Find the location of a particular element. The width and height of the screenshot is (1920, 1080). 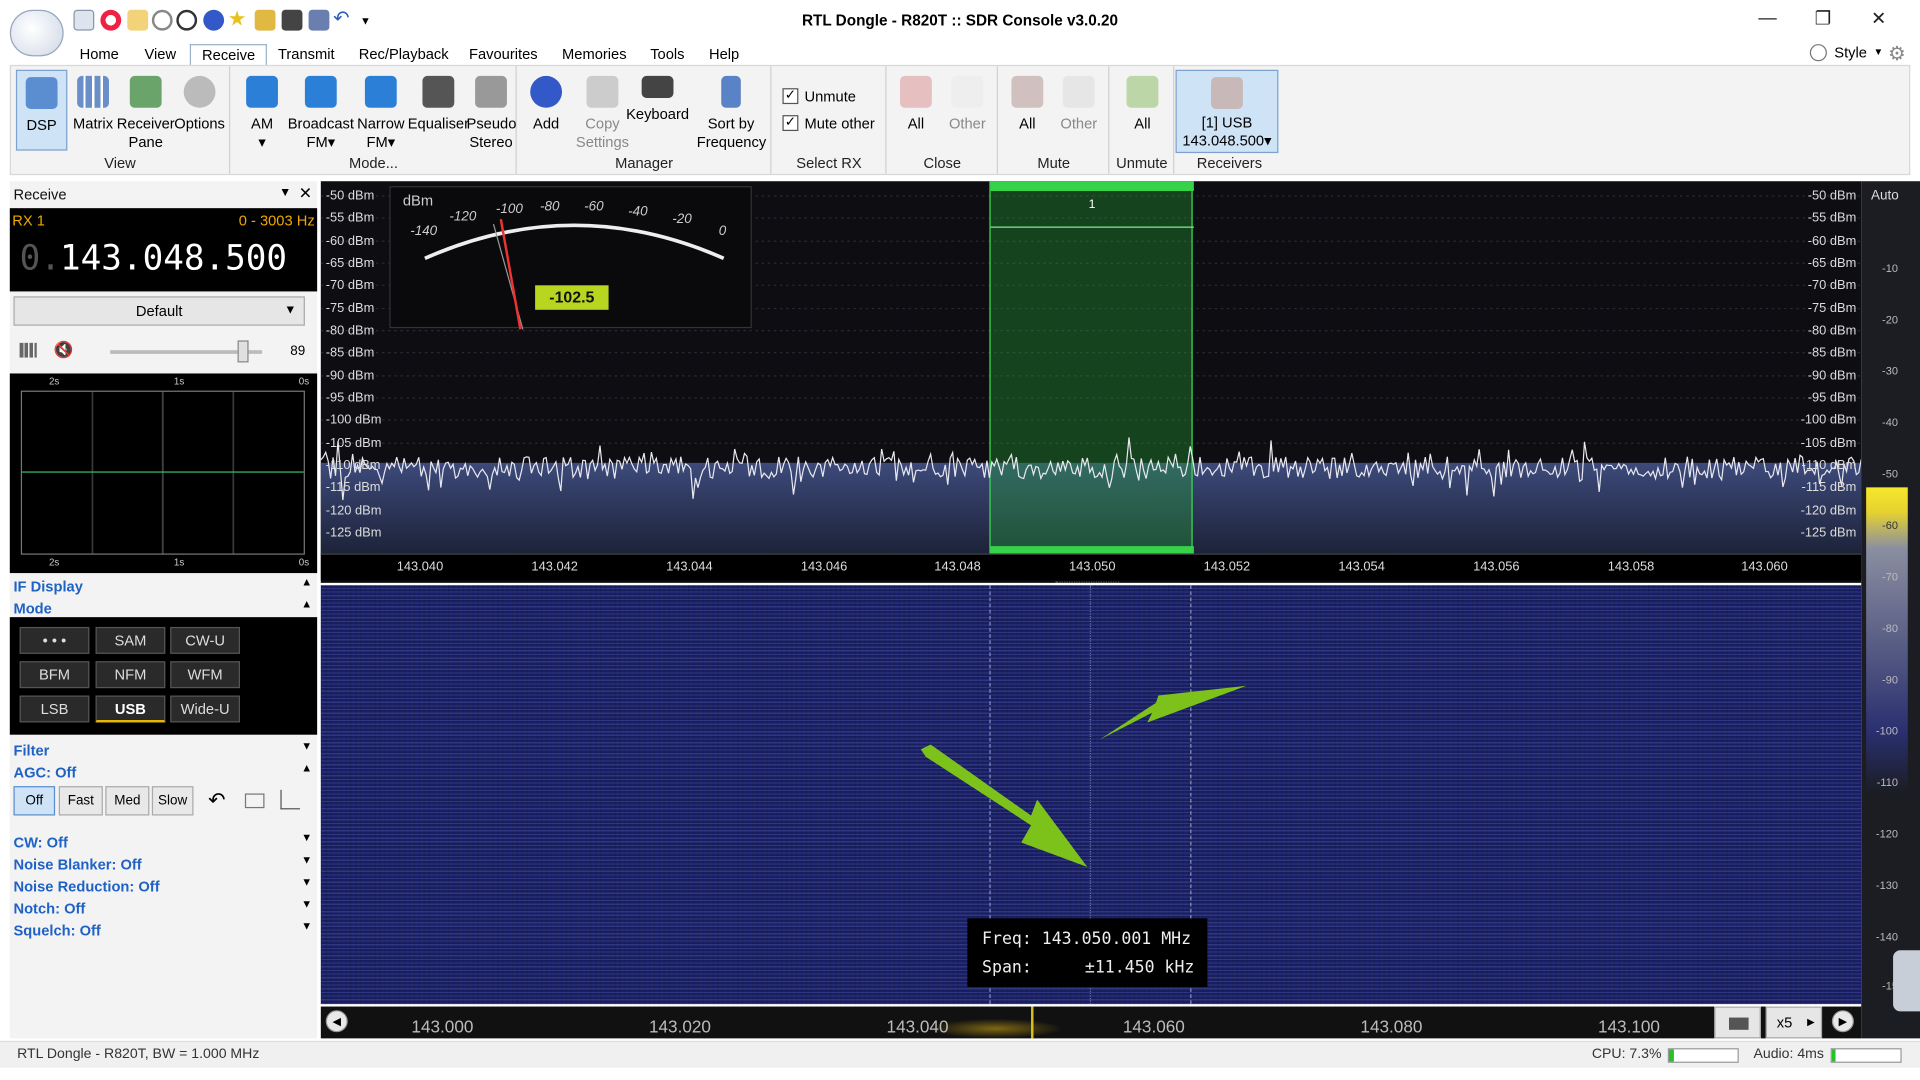

if-display-section: IF Display is located at coordinates (47, 586).